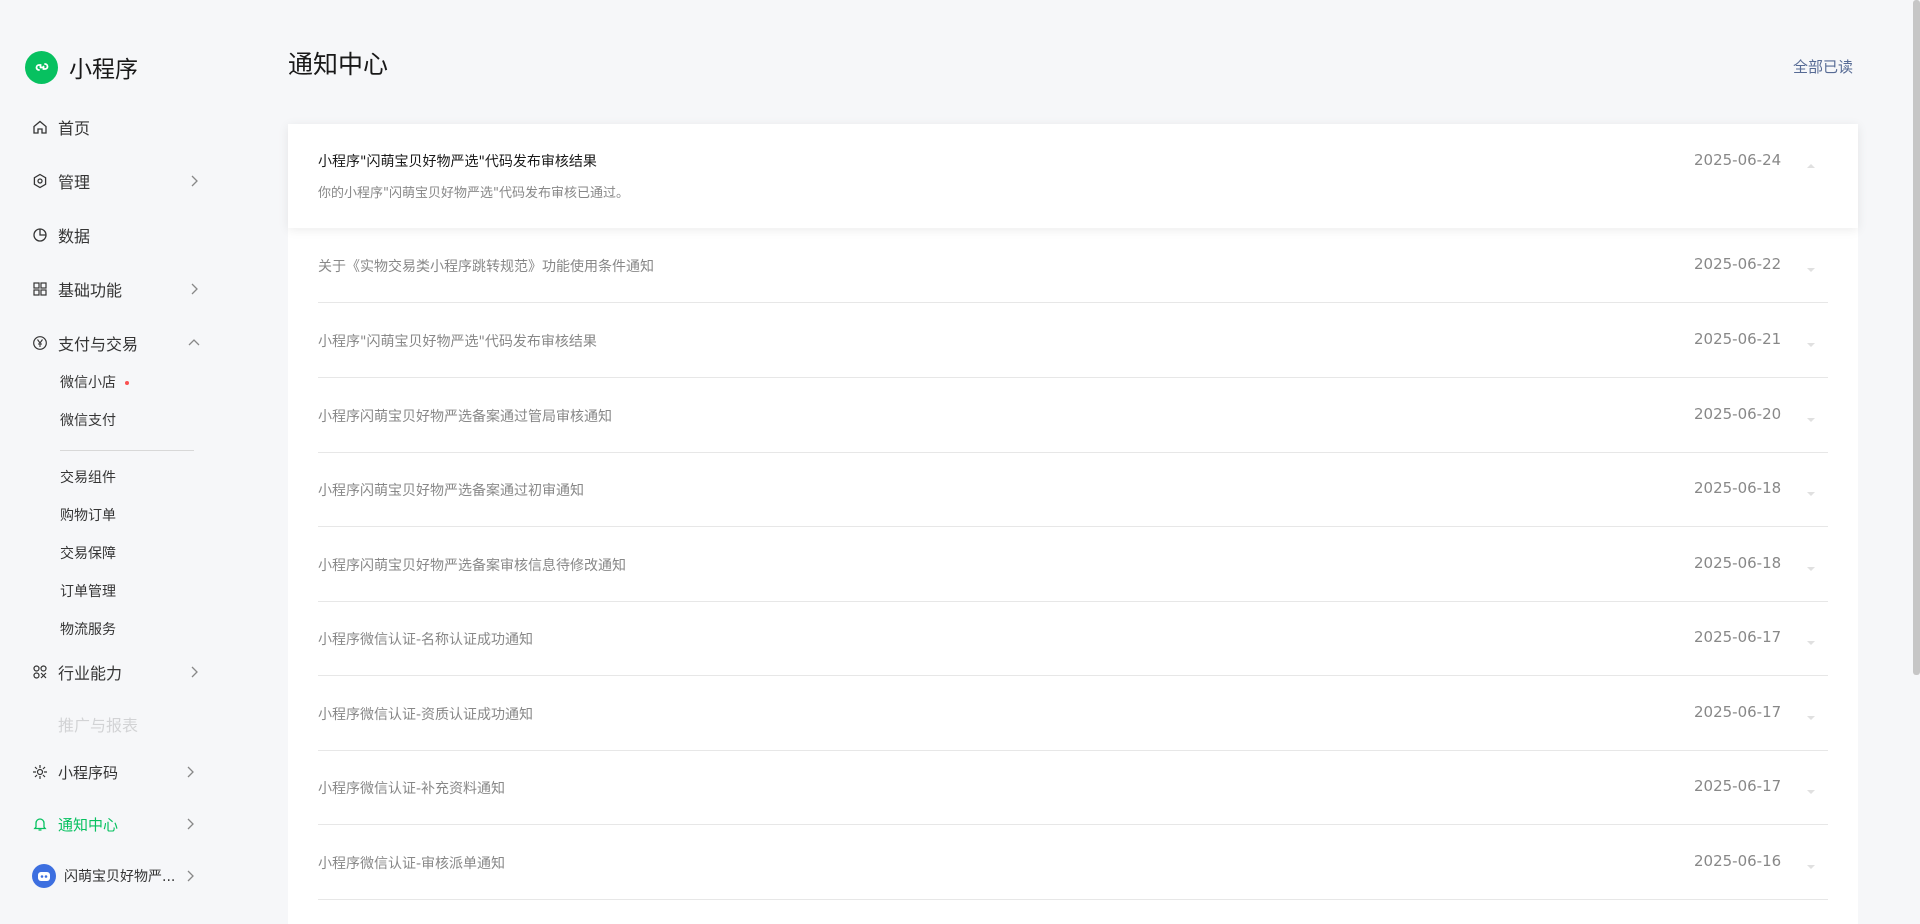  Describe the element at coordinates (1738, 861) in the screenshot. I see `notification-date: 2025-06-16` at that location.